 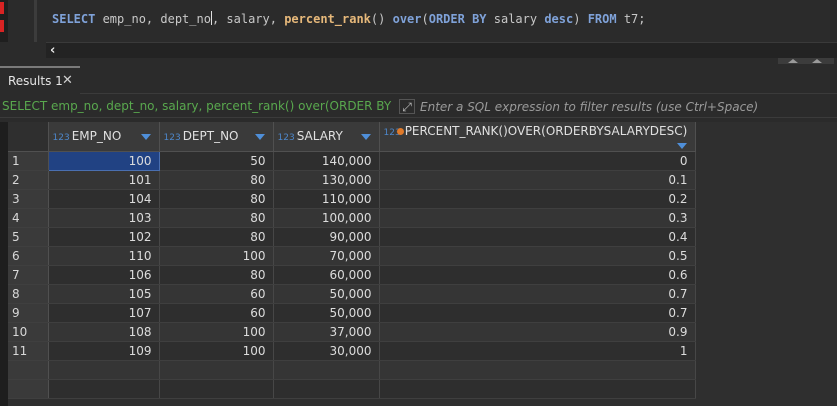 What do you see at coordinates (40, 80) in the screenshot?
I see `tab-results-1: Results 1 ✕` at bounding box center [40, 80].